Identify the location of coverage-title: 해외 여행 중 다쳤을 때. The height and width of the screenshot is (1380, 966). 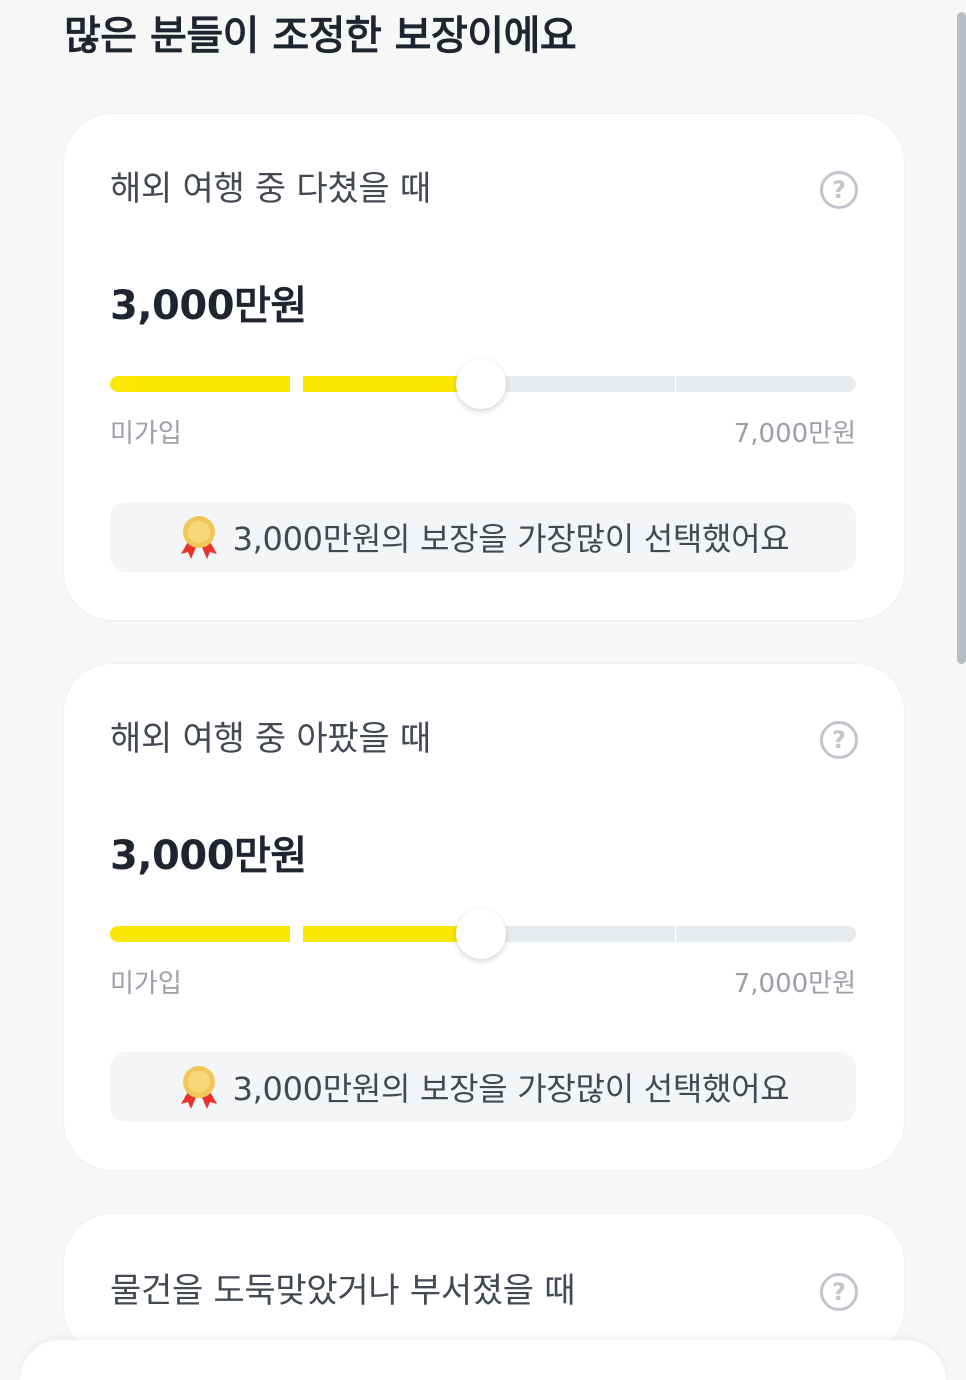
(270, 189).